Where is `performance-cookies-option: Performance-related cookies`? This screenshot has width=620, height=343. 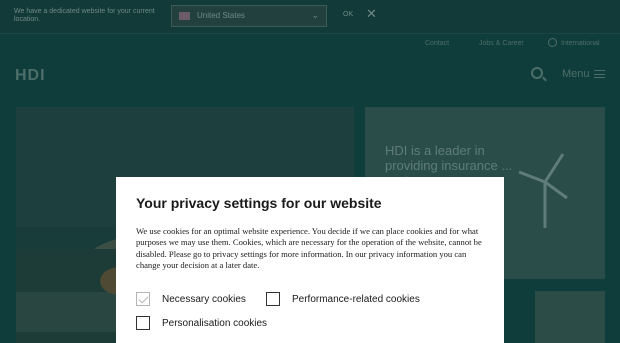 performance-cookies-option: Performance-related cookies is located at coordinates (343, 299).